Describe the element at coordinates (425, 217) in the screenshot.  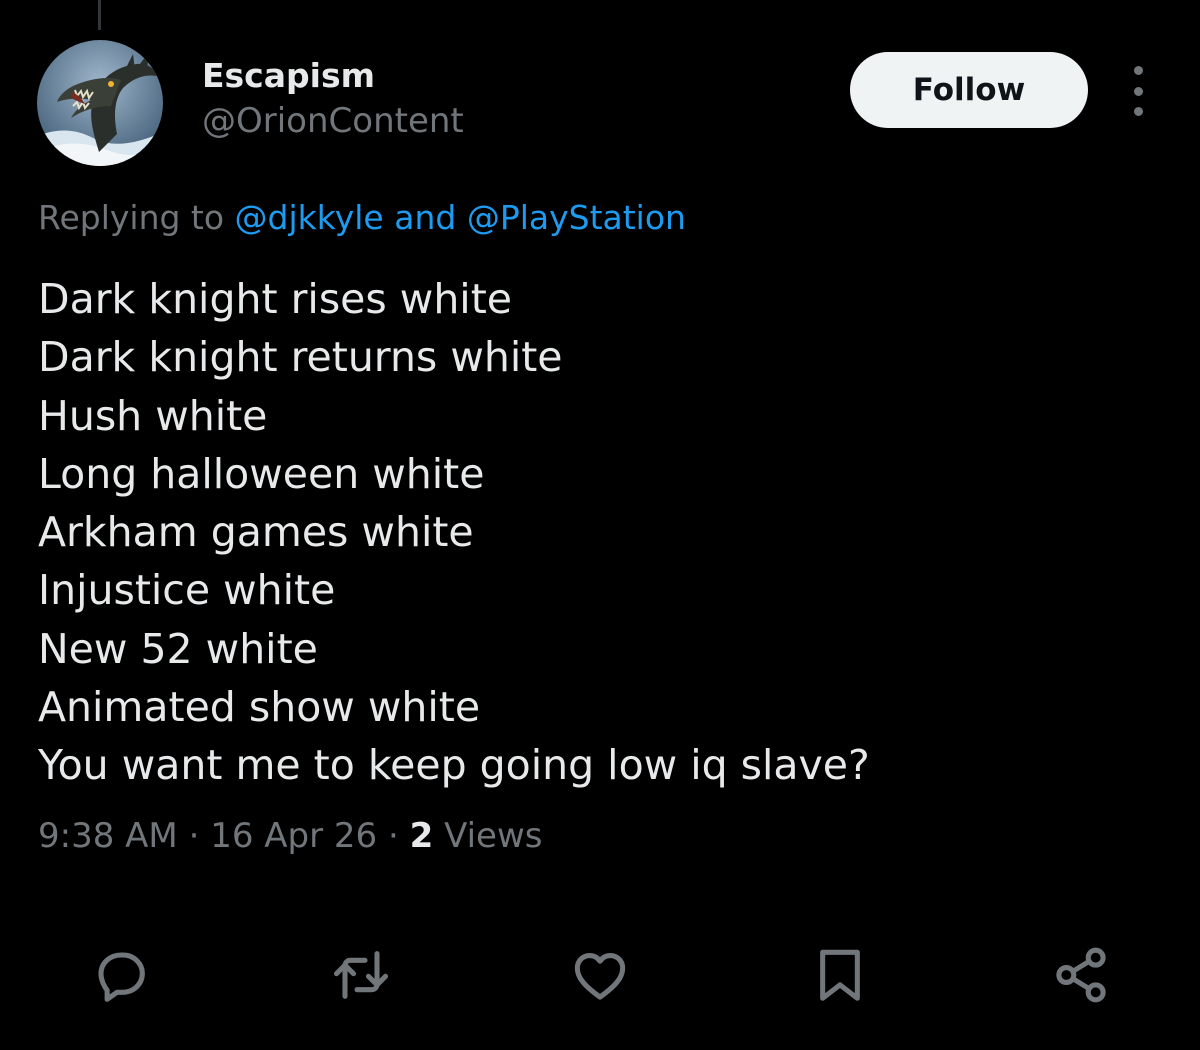
I see `replying-conjunction: and` at that location.